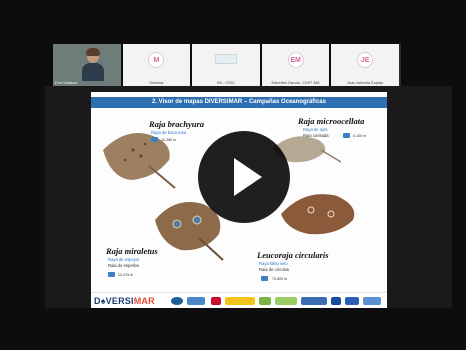 The width and height of the screenshot is (466, 350). I want to click on participant-tile-video: Eva Velasco, so click(87, 65).